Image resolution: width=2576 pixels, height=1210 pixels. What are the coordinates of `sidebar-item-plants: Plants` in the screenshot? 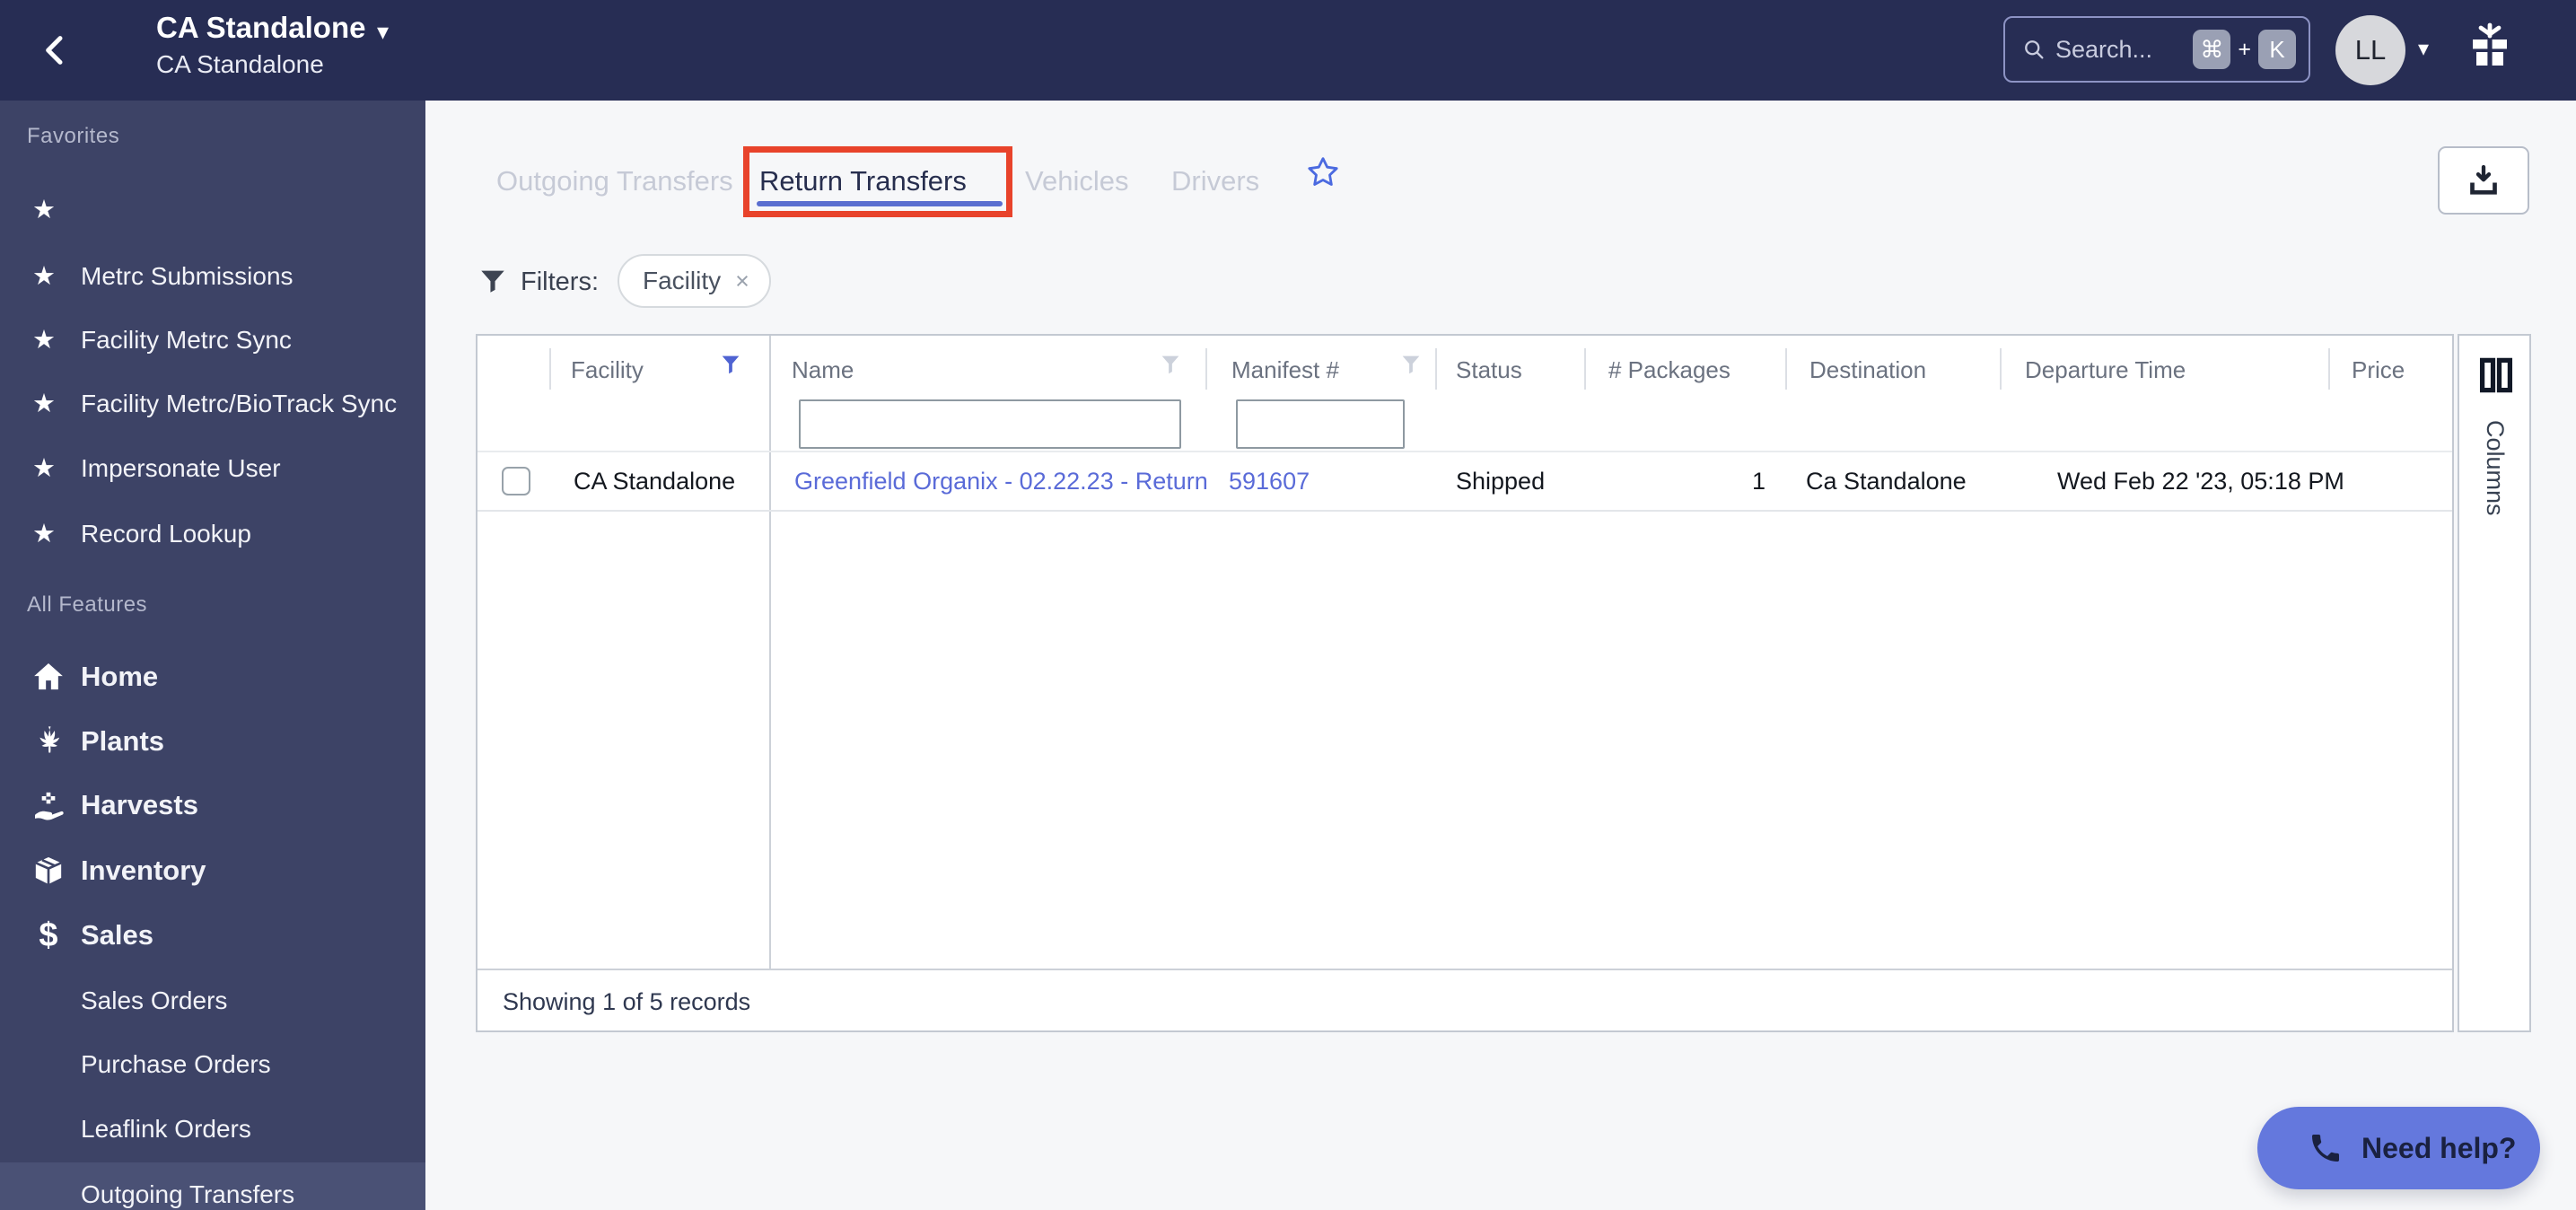 It's located at (212, 742).